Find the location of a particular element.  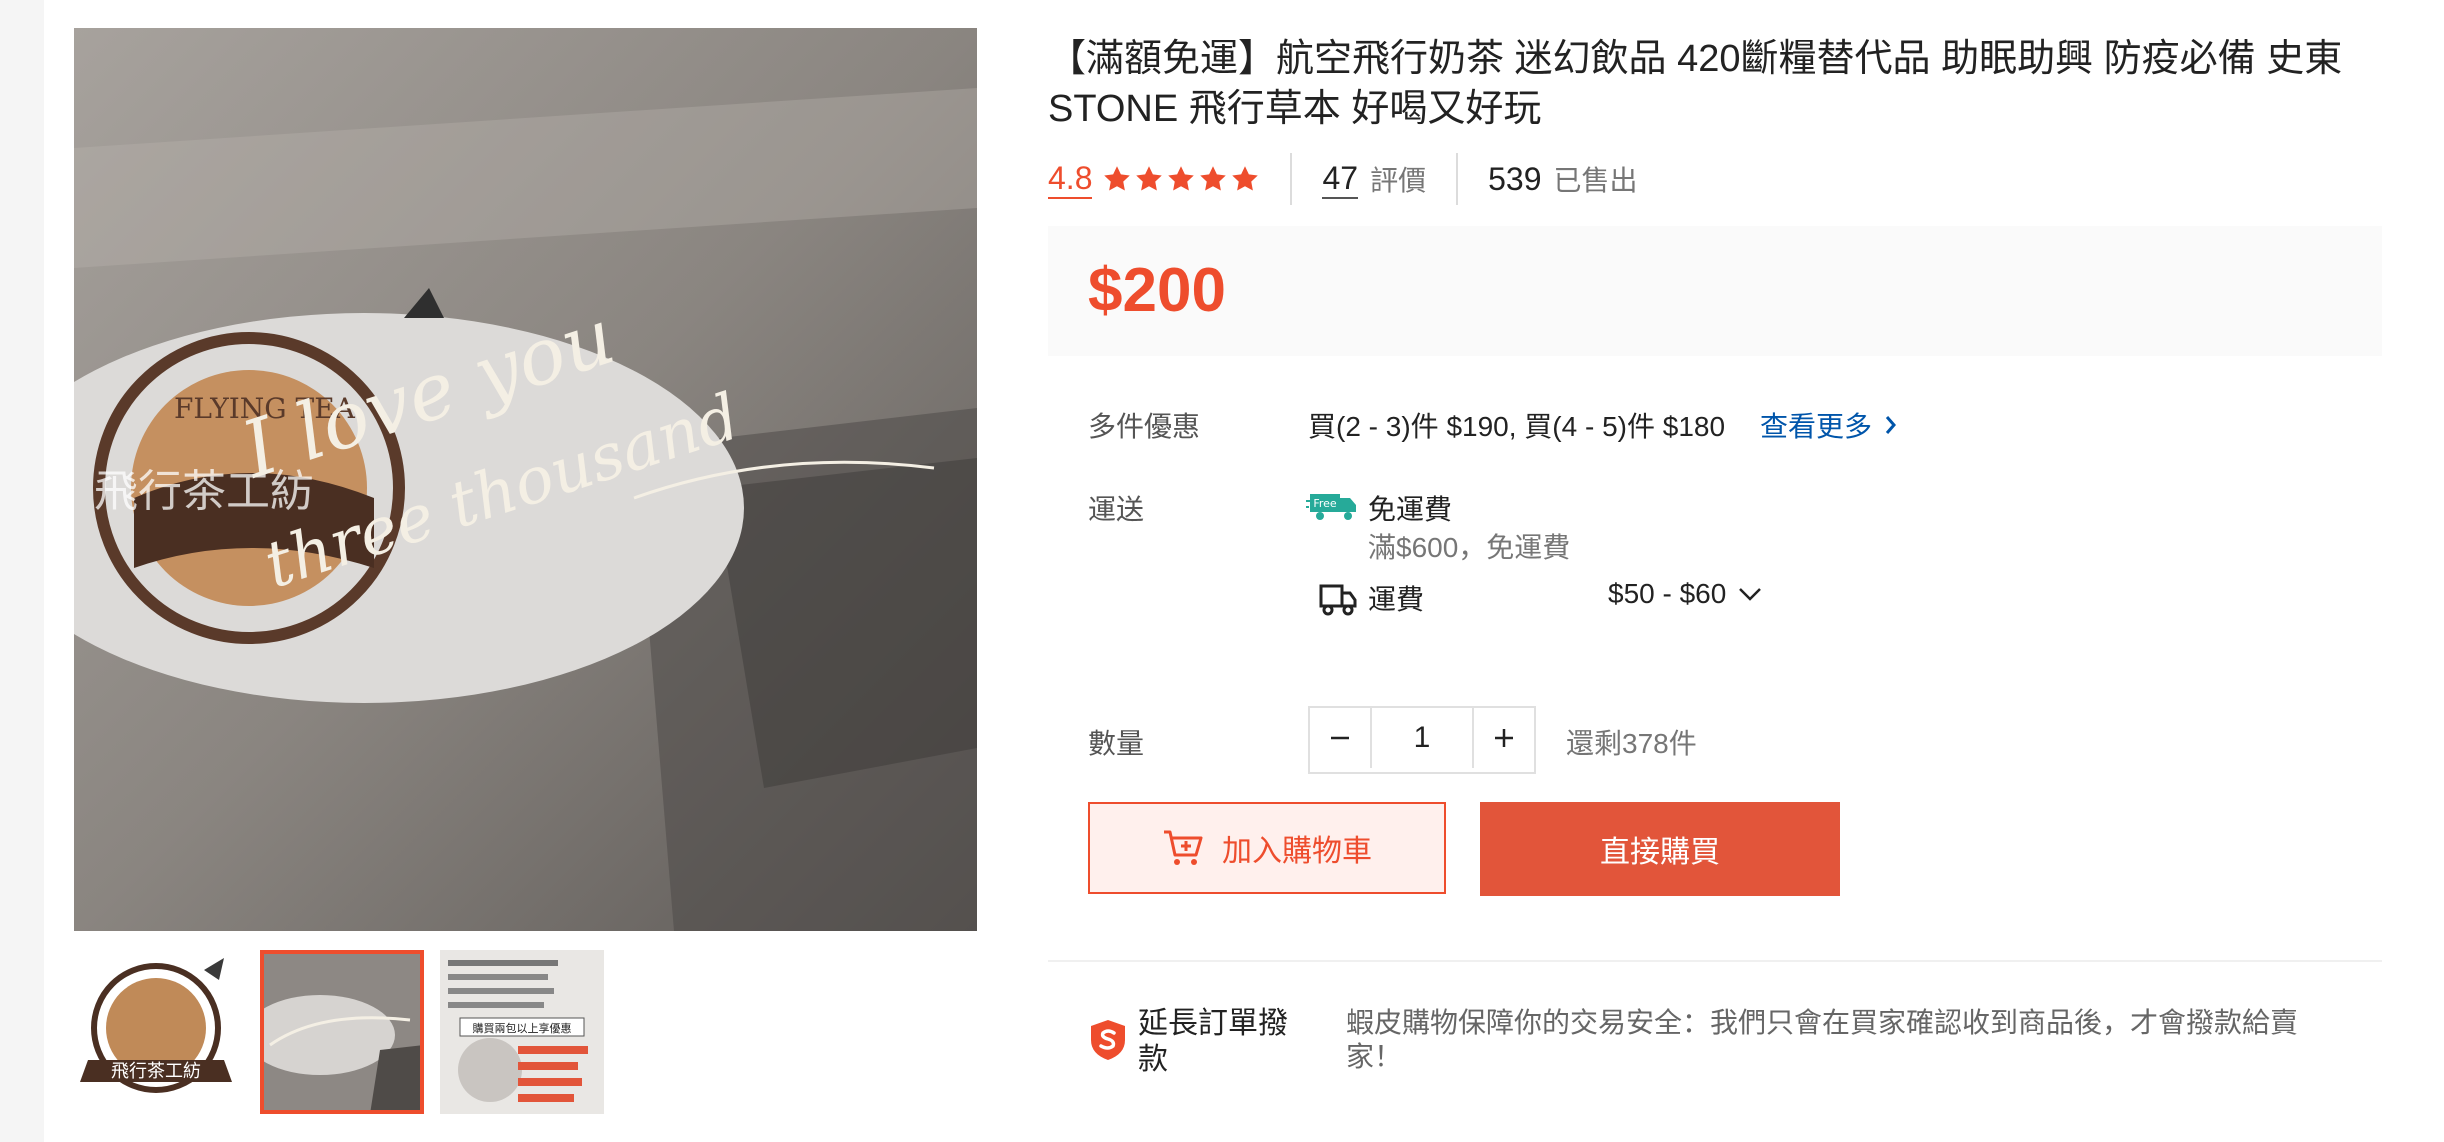

shipping-fee-label: 運費 is located at coordinates (1396, 599).